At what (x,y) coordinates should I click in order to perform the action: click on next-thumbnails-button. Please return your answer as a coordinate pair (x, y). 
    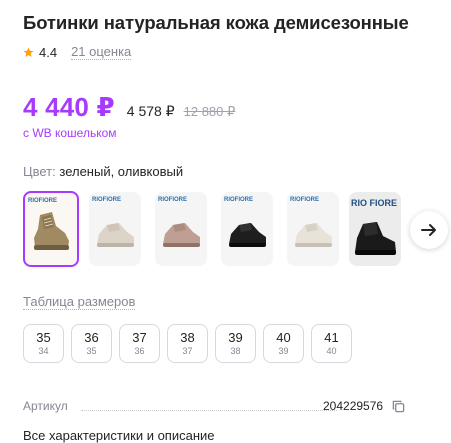
    Looking at the image, I should click on (429, 230).